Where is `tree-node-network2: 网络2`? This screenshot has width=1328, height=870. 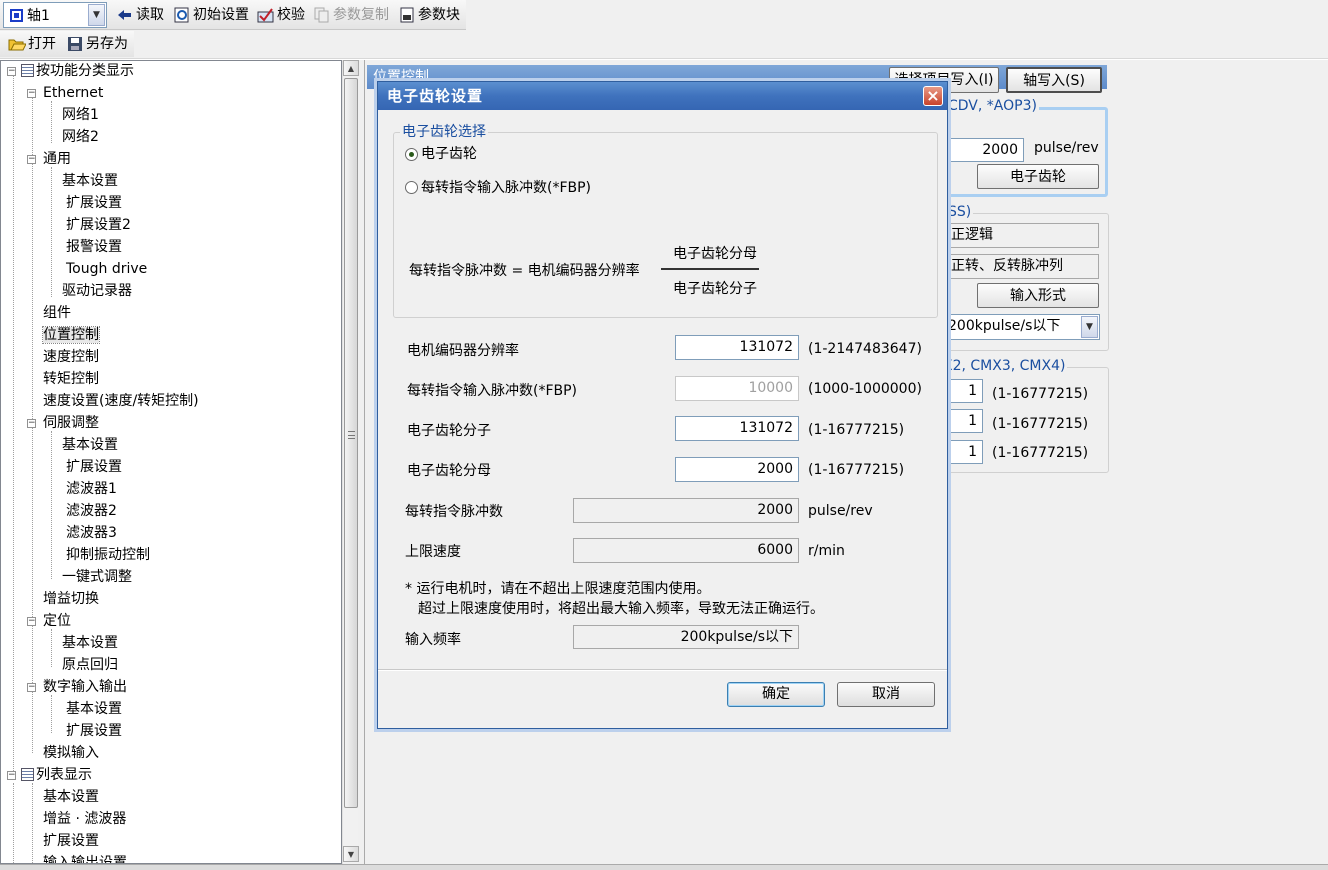 tree-node-network2: 网络2 is located at coordinates (80, 137).